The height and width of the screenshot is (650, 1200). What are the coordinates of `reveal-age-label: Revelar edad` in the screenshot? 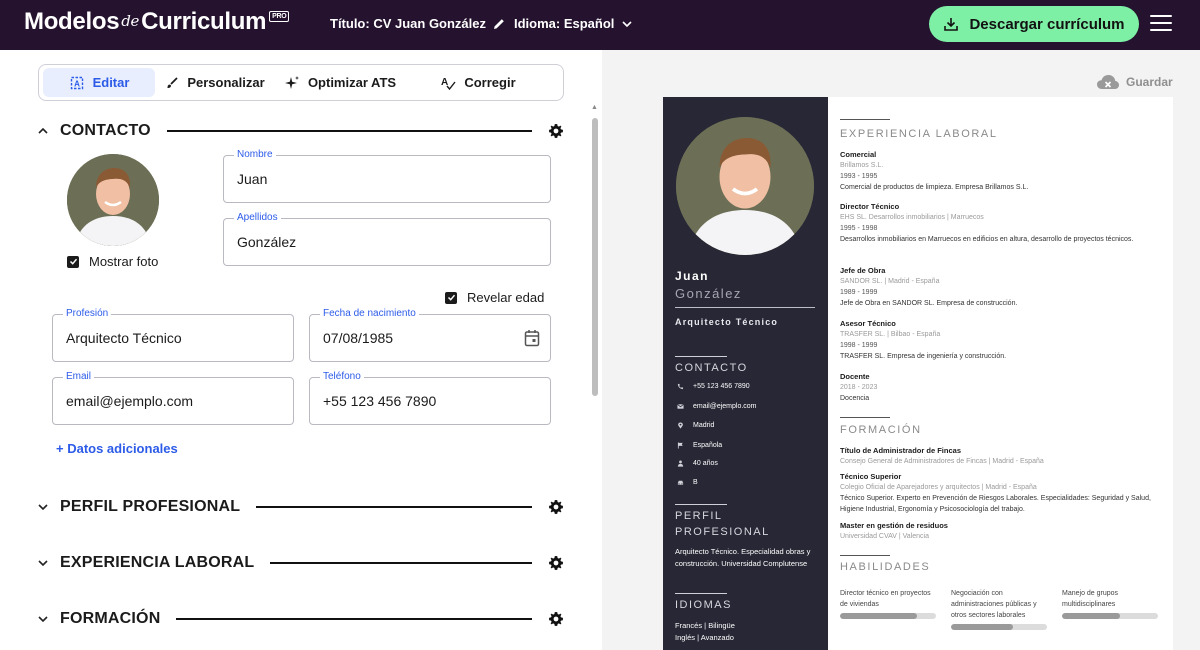 It's located at (506, 297).